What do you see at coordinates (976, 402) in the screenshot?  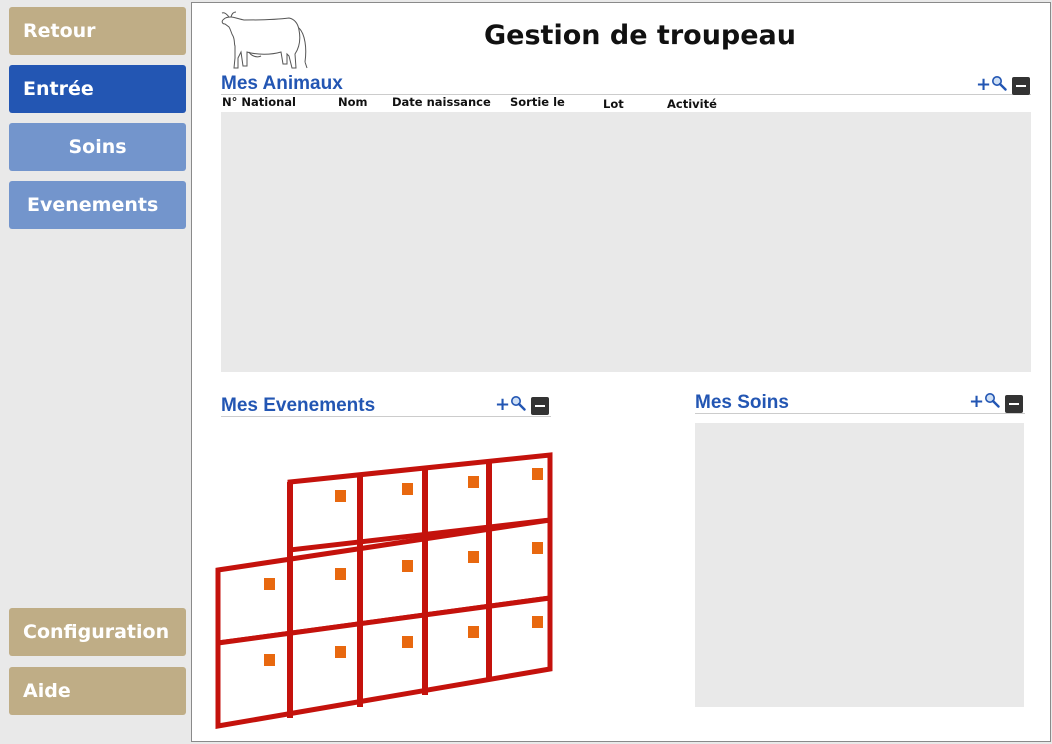 I see `soins-add-button: +` at bounding box center [976, 402].